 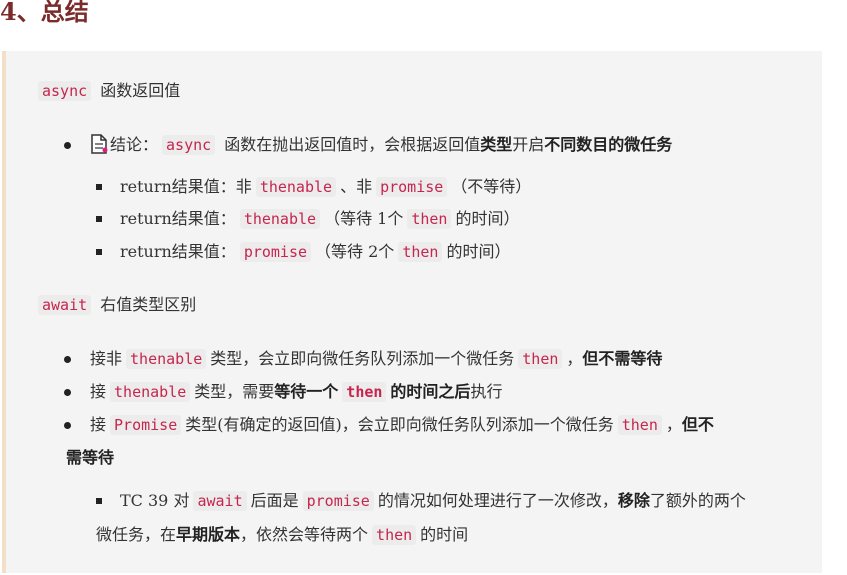 What do you see at coordinates (65, 91) in the screenshot?
I see `async-code: async` at bounding box center [65, 91].